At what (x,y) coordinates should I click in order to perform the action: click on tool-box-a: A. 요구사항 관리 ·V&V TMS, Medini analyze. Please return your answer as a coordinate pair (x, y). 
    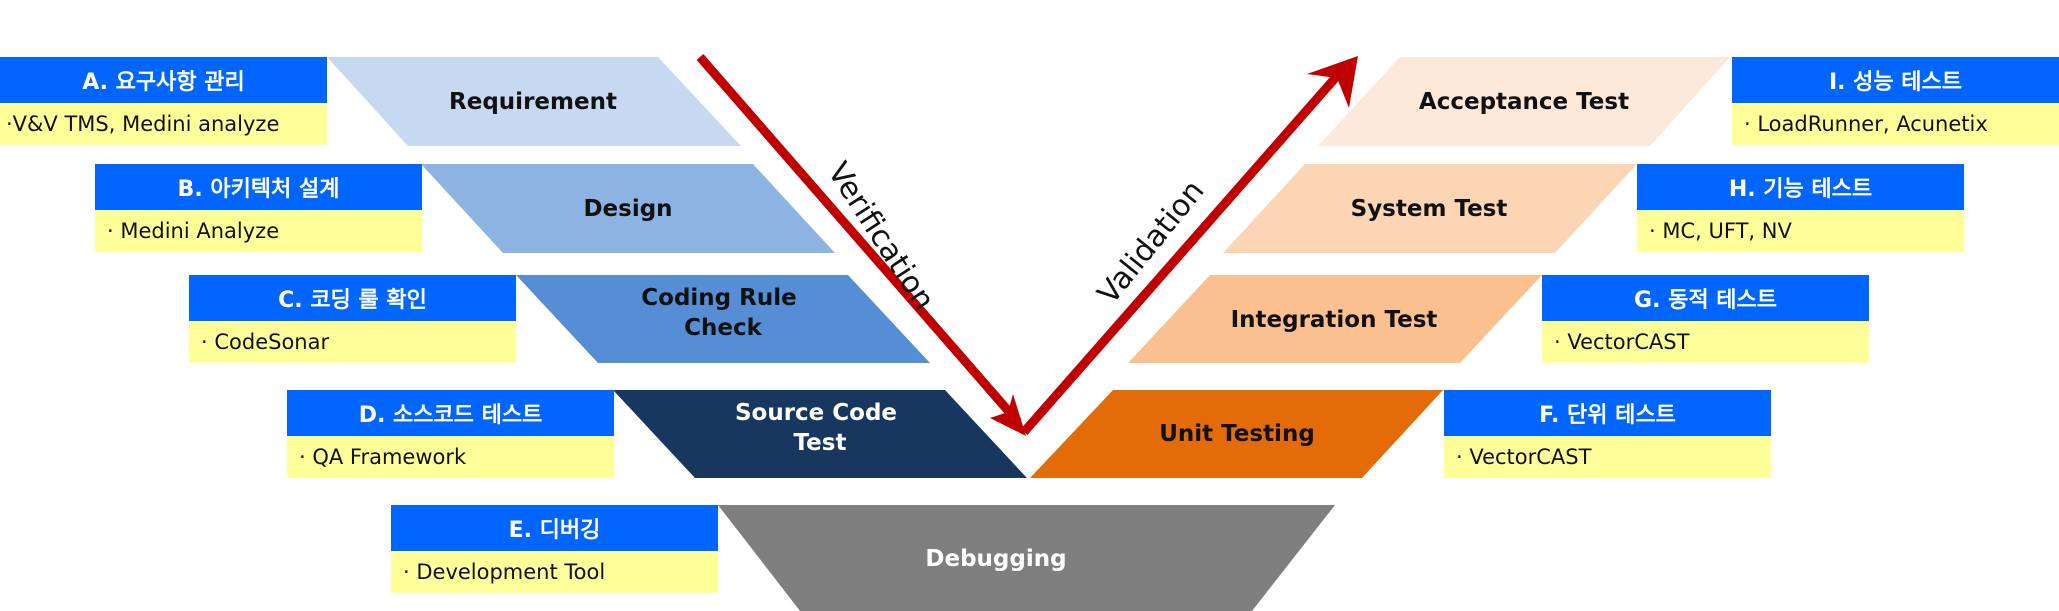
    Looking at the image, I should click on (163, 101).